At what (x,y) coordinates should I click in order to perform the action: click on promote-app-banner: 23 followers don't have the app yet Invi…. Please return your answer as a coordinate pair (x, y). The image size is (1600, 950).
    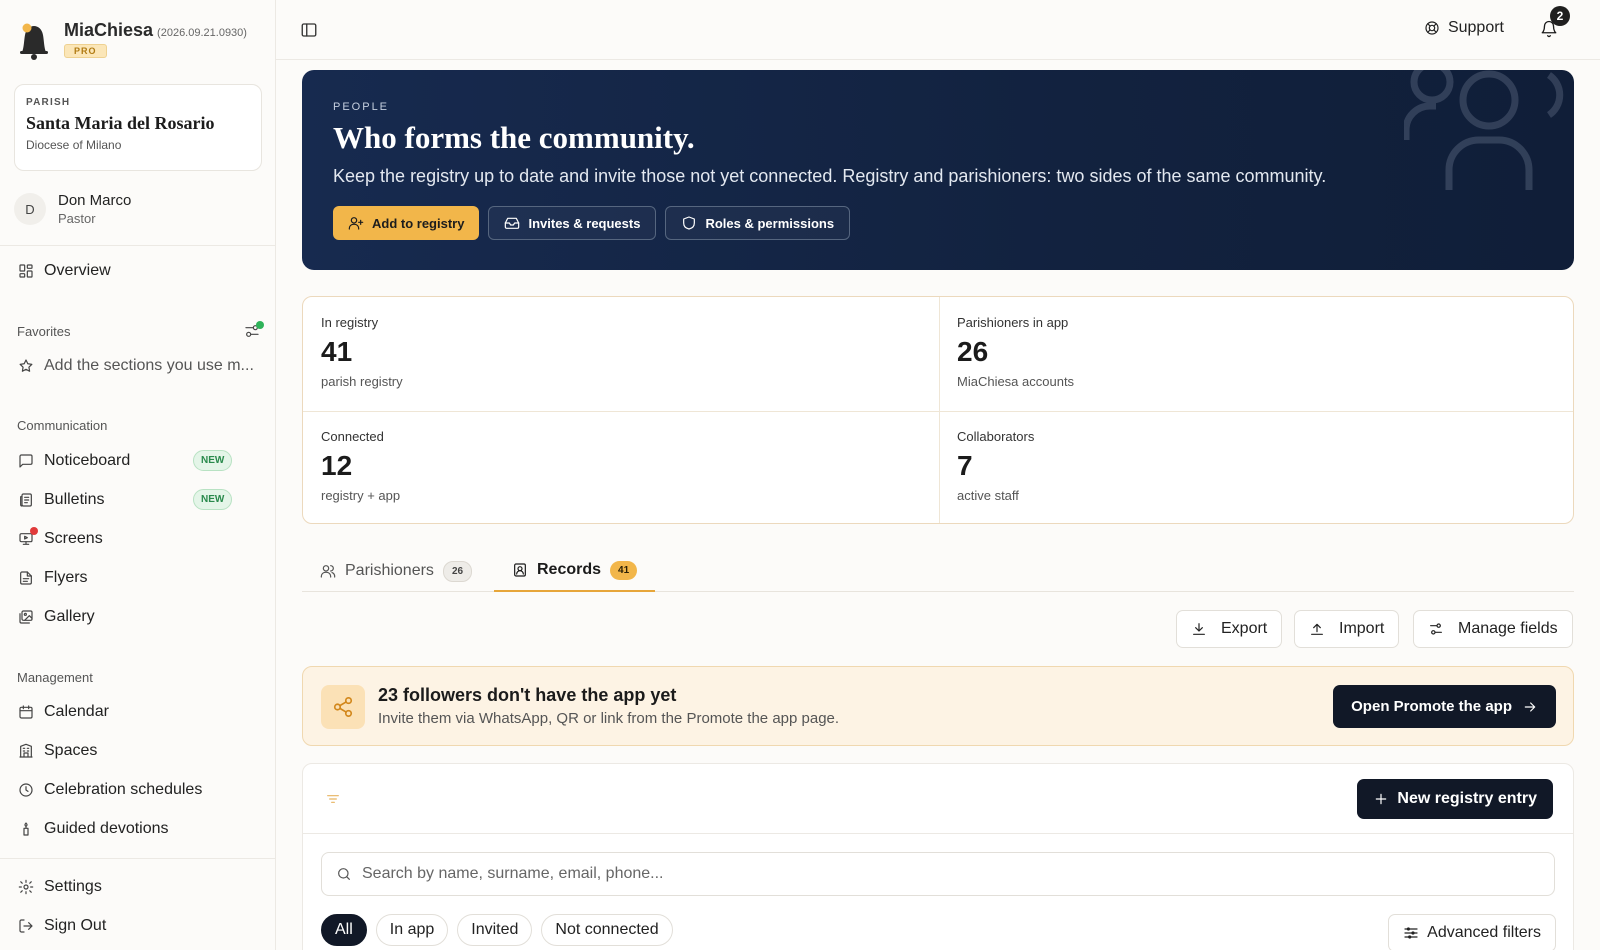
    Looking at the image, I should click on (938, 706).